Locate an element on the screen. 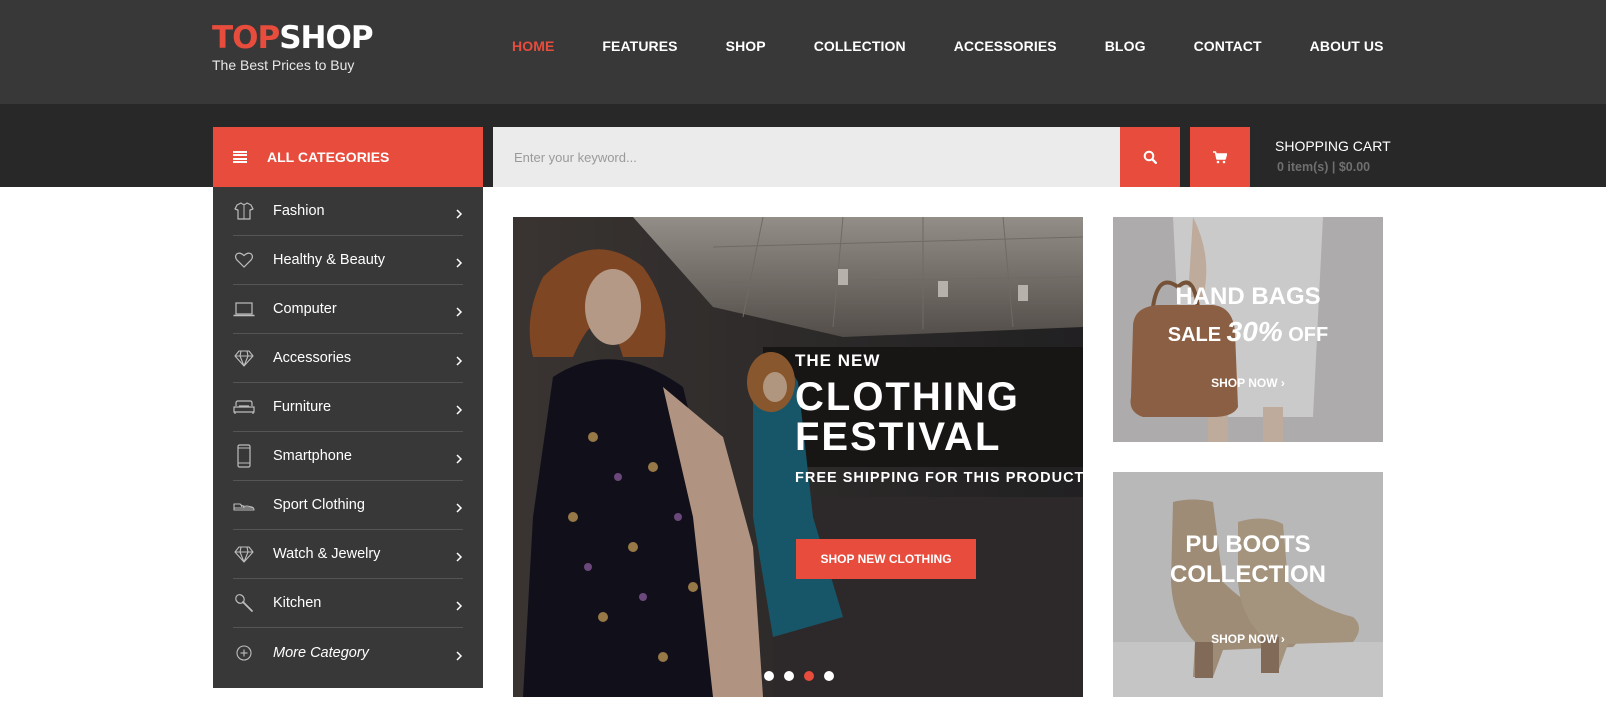  search-button is located at coordinates (1150, 157).